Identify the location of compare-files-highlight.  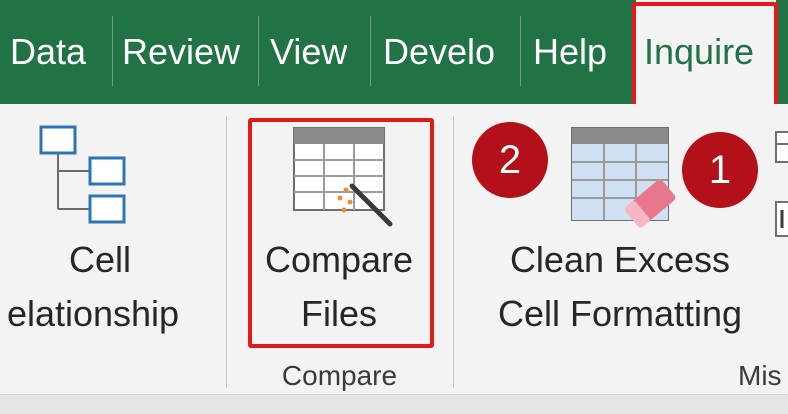
(341, 233).